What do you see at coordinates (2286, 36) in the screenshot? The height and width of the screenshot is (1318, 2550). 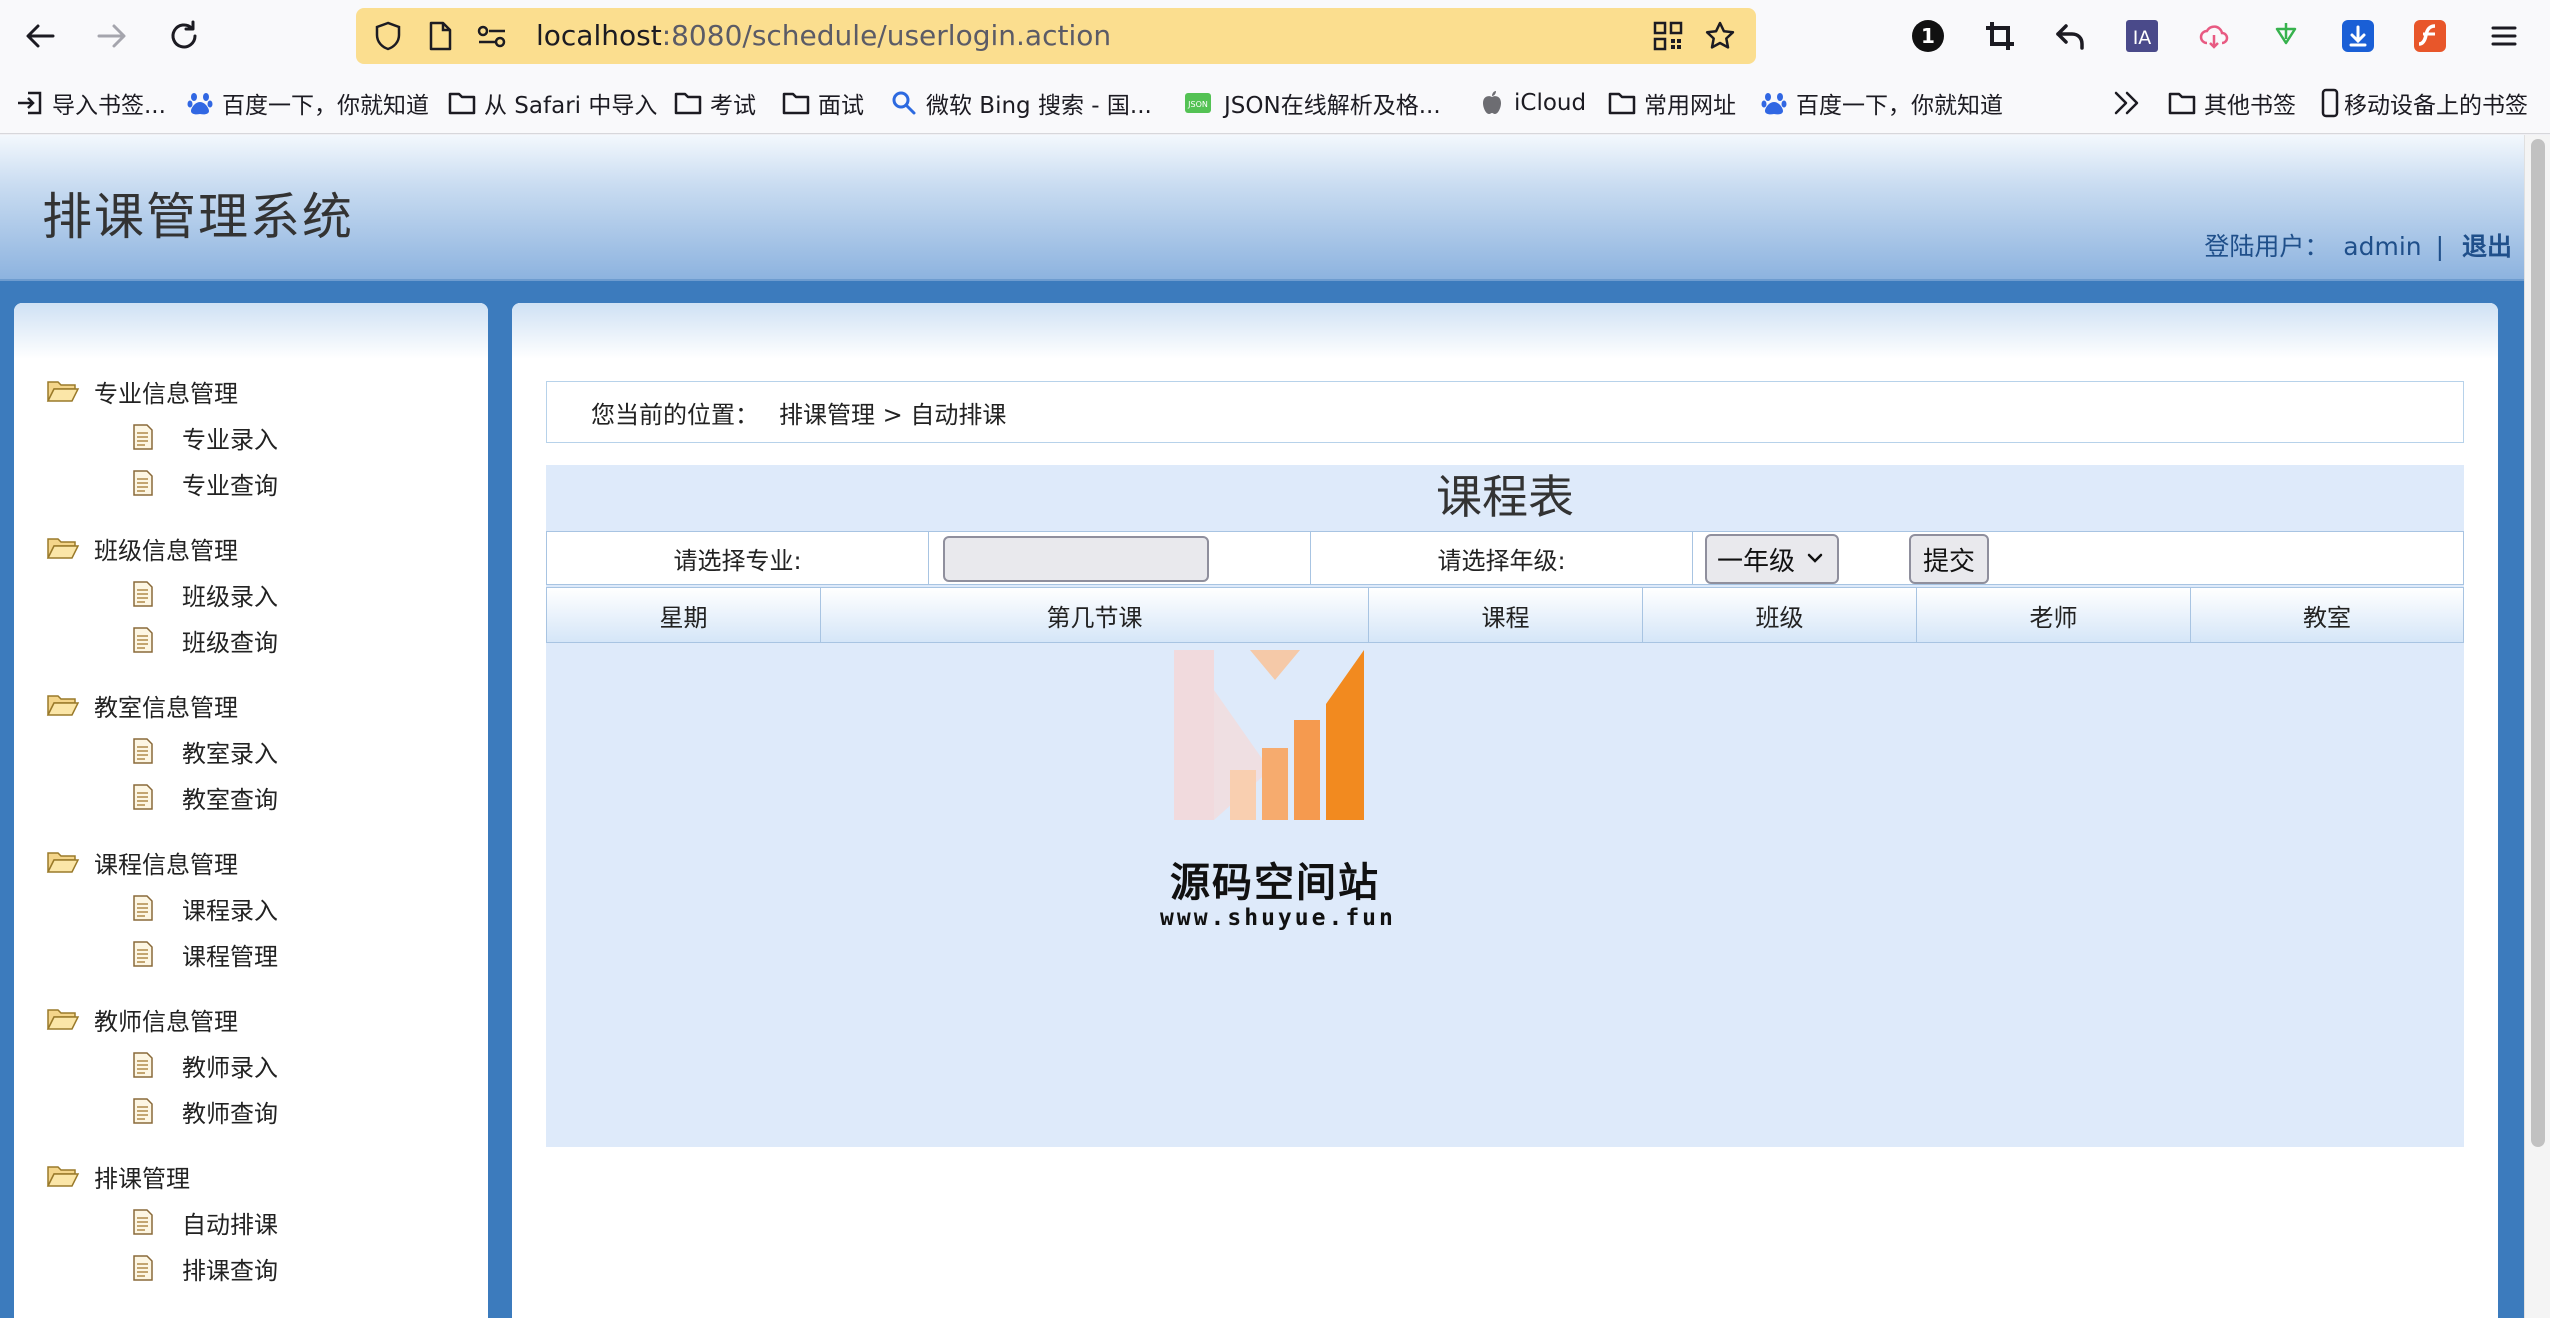 I see `download-extension-icon` at bounding box center [2286, 36].